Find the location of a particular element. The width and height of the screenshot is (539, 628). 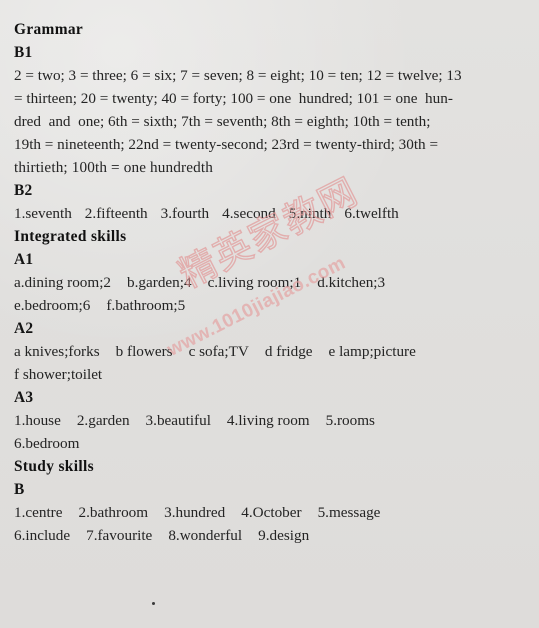

section-heading-integrated-skills: Integrated skills is located at coordinates (70, 236).